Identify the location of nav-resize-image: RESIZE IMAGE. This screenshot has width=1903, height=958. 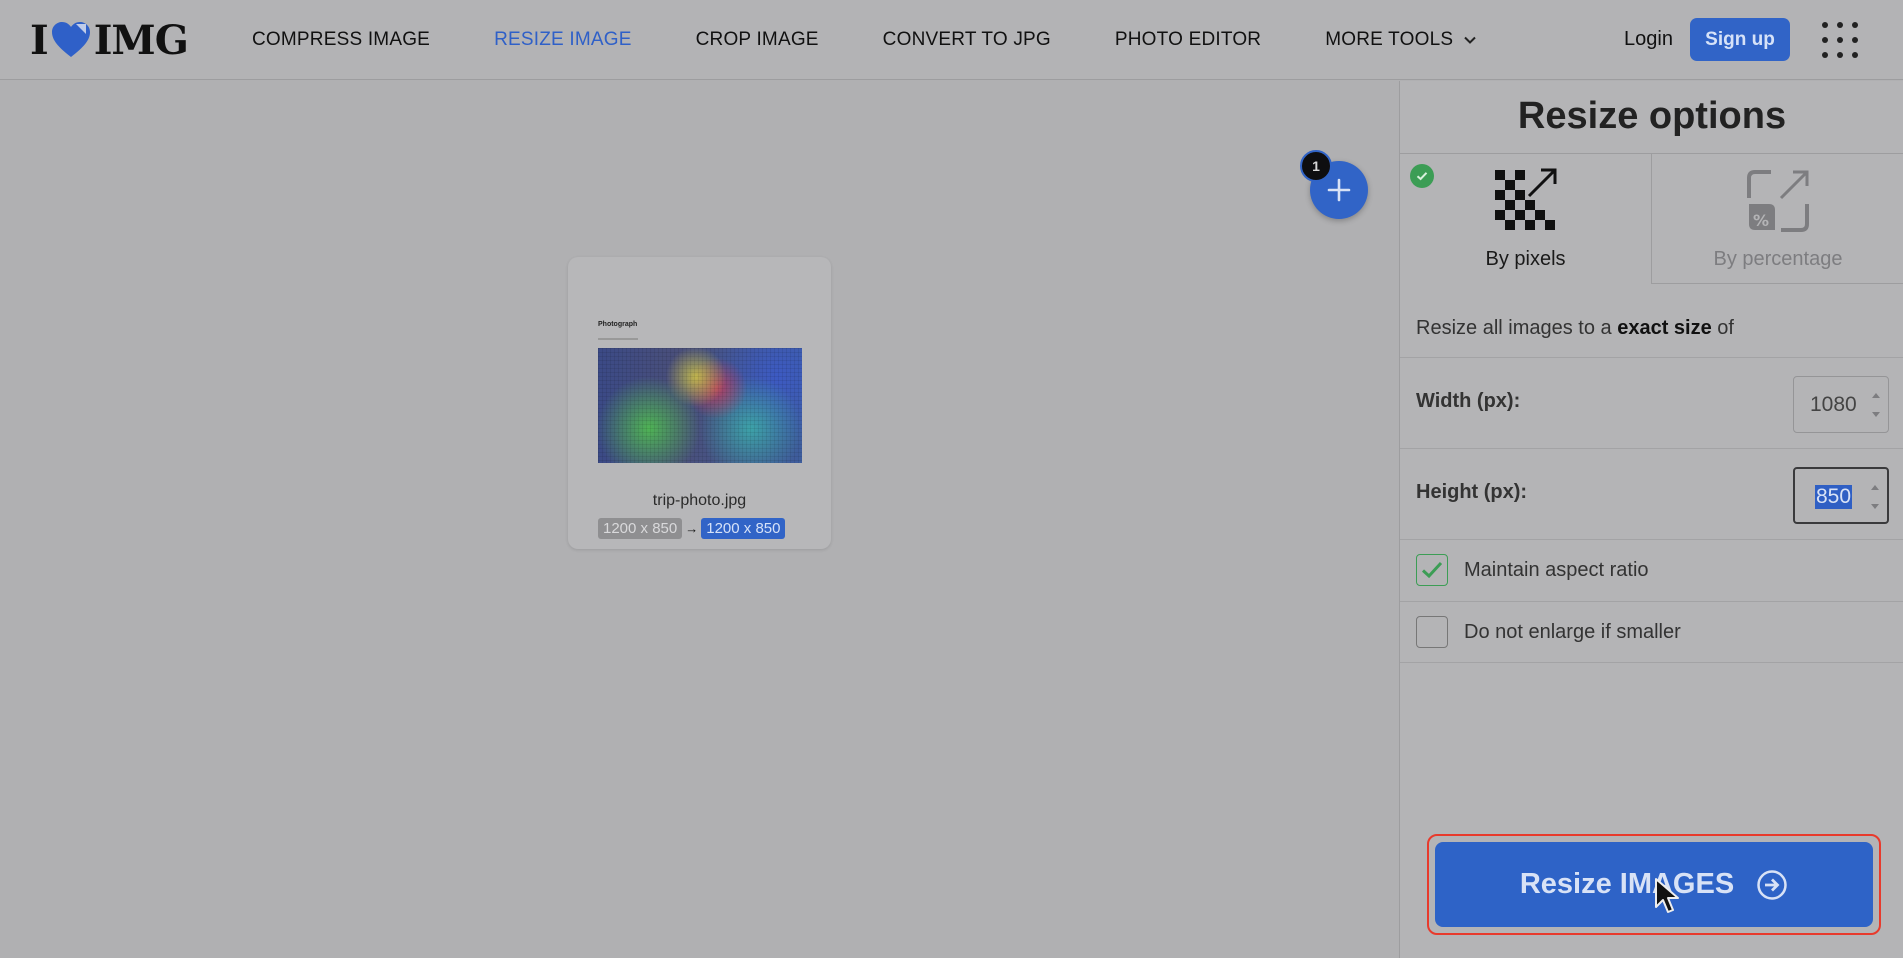
(563, 40).